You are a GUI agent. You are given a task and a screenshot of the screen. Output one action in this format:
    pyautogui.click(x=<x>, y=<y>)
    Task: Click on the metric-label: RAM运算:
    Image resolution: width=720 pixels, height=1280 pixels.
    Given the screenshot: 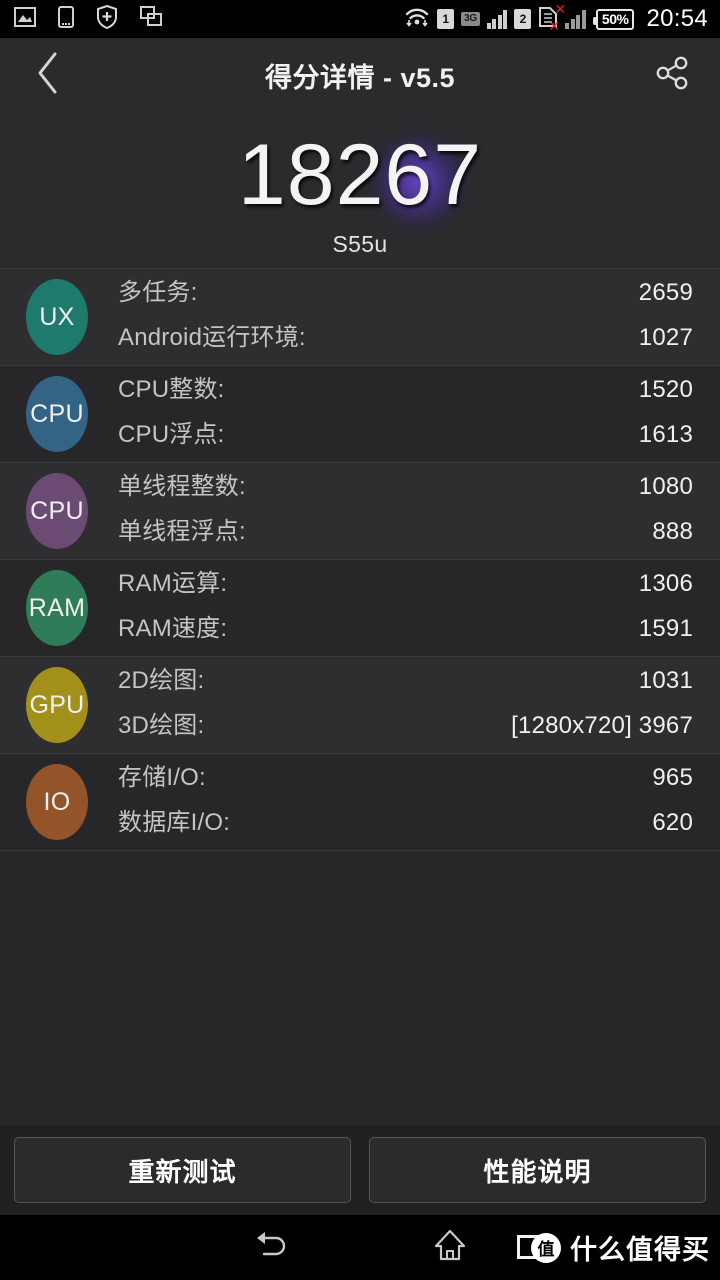 What is the action you would take?
    pyautogui.click(x=173, y=583)
    